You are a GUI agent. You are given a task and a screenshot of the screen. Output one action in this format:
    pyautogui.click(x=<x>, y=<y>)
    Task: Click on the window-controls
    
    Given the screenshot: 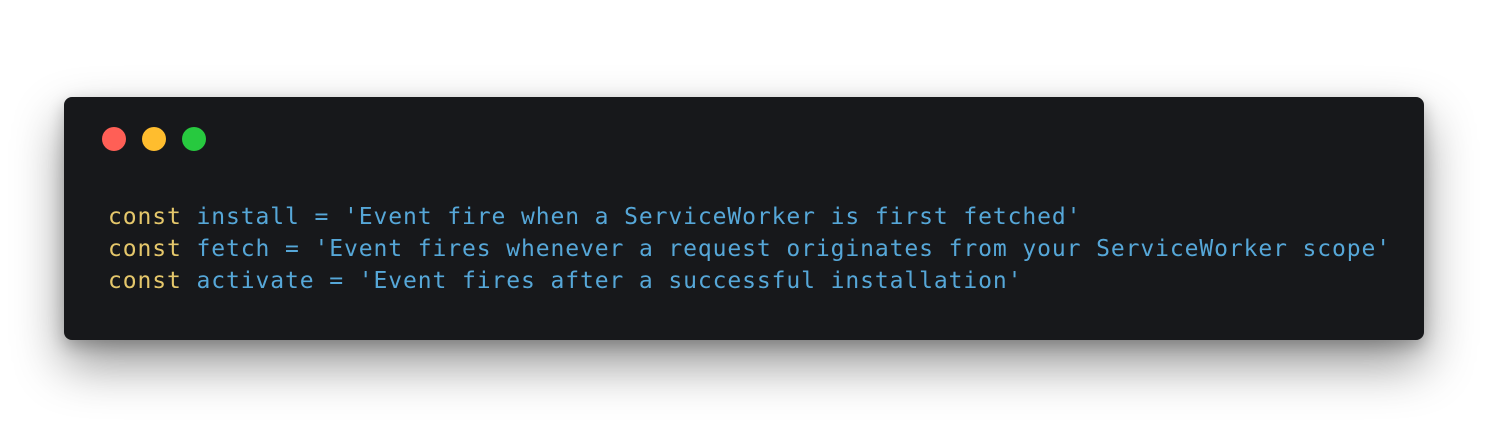 What is the action you would take?
    pyautogui.click(x=154, y=139)
    